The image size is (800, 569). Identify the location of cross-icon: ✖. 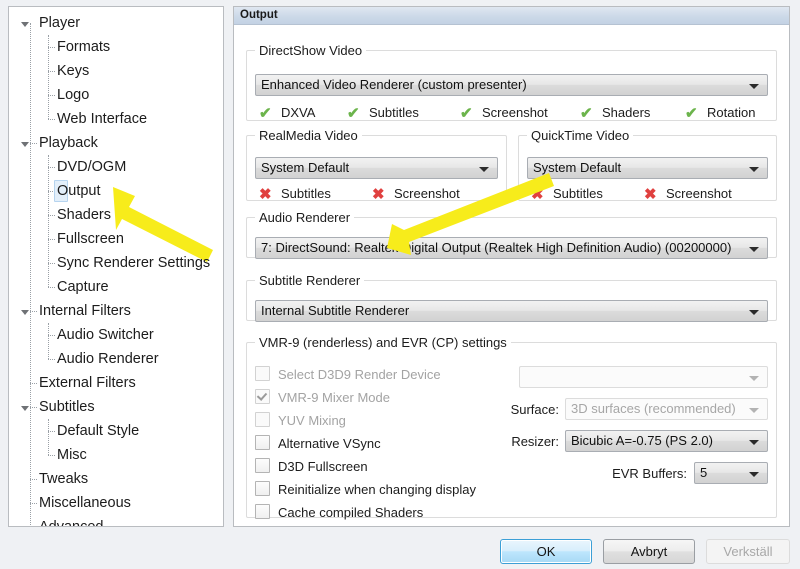
(378, 194).